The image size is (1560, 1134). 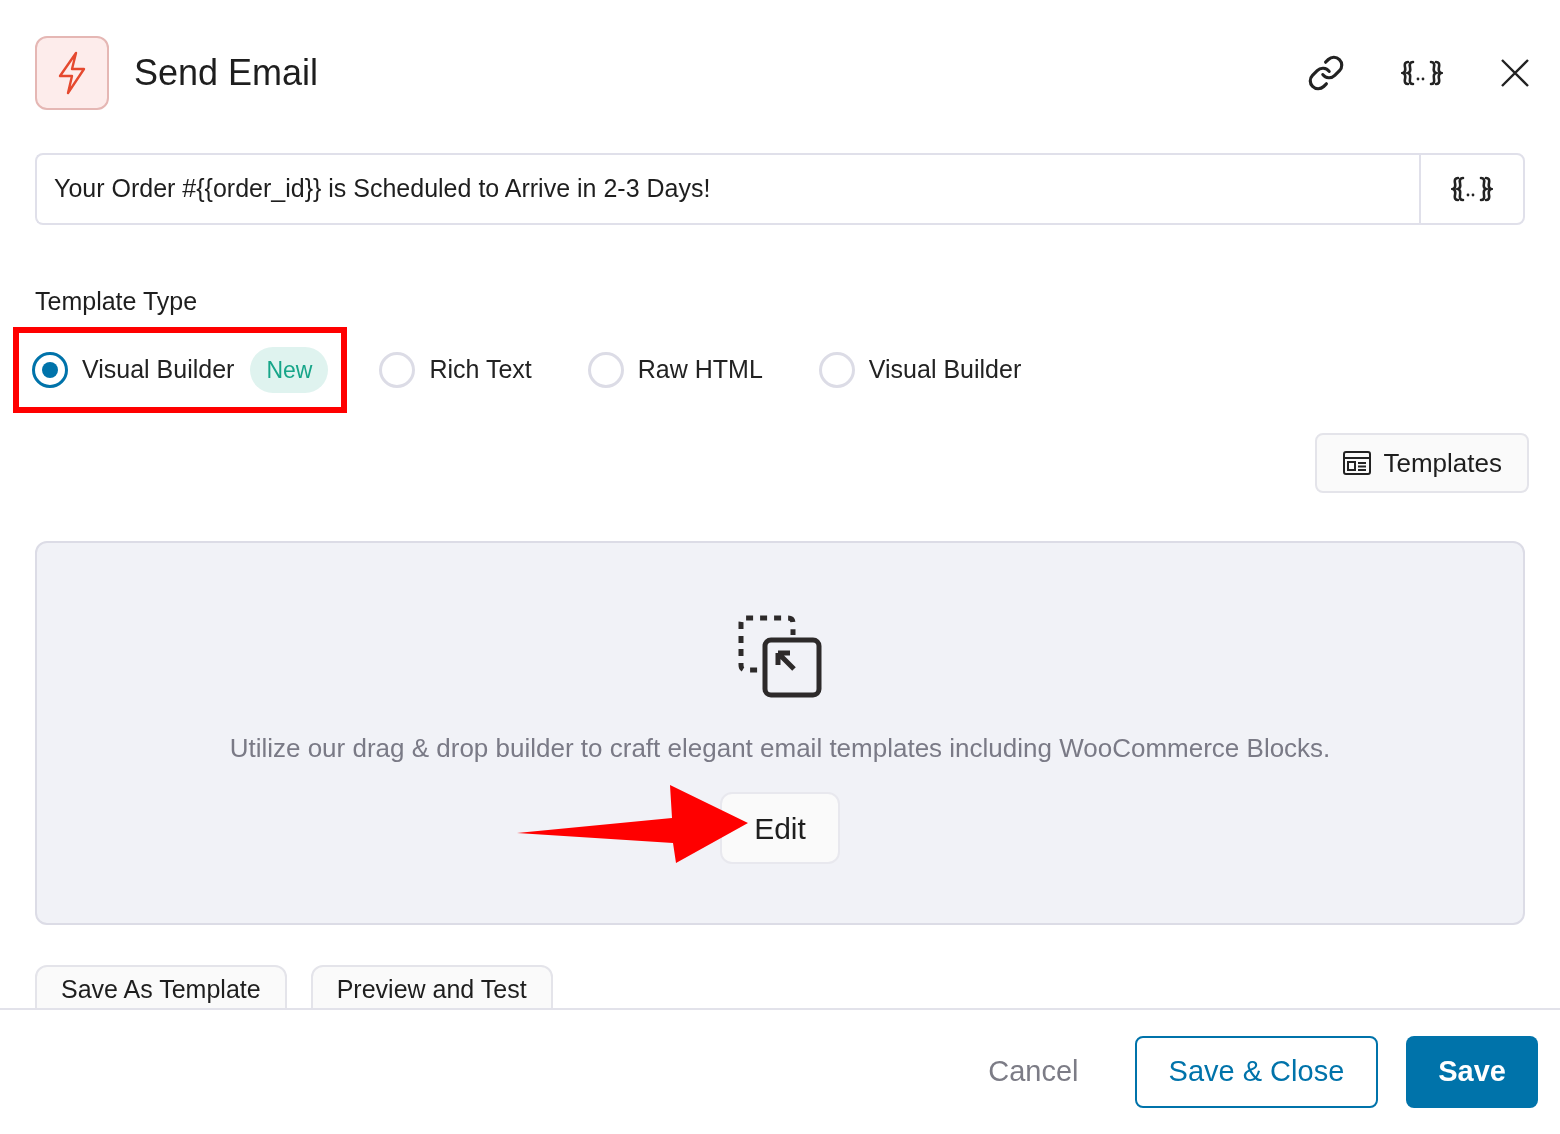 What do you see at coordinates (161, 986) in the screenshot?
I see `secondary-button: Save As Template` at bounding box center [161, 986].